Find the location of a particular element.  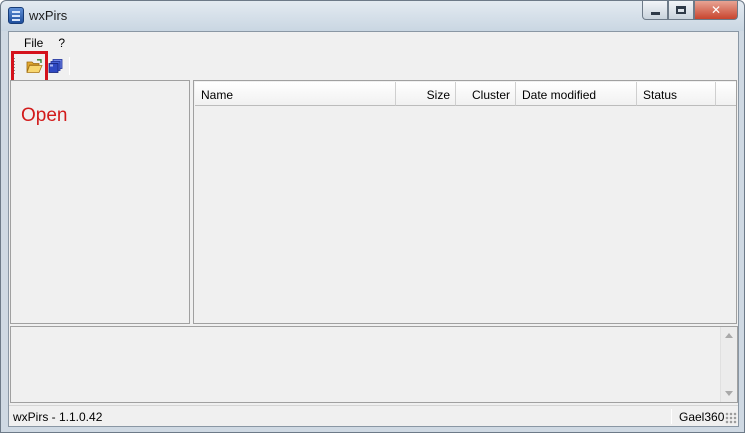

column-header-filler is located at coordinates (726, 94).